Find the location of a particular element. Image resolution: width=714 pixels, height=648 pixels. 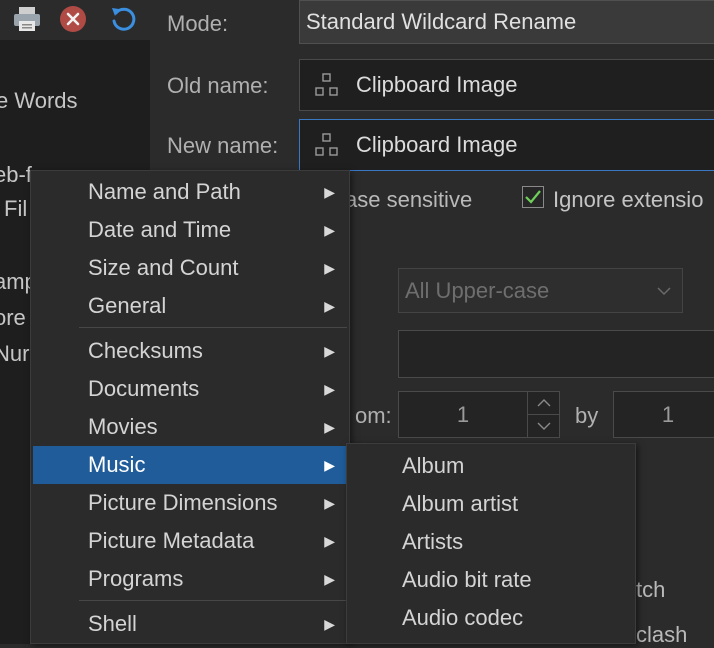

submenu-item-audio-bit-rate: Audio bit rate is located at coordinates (467, 580).